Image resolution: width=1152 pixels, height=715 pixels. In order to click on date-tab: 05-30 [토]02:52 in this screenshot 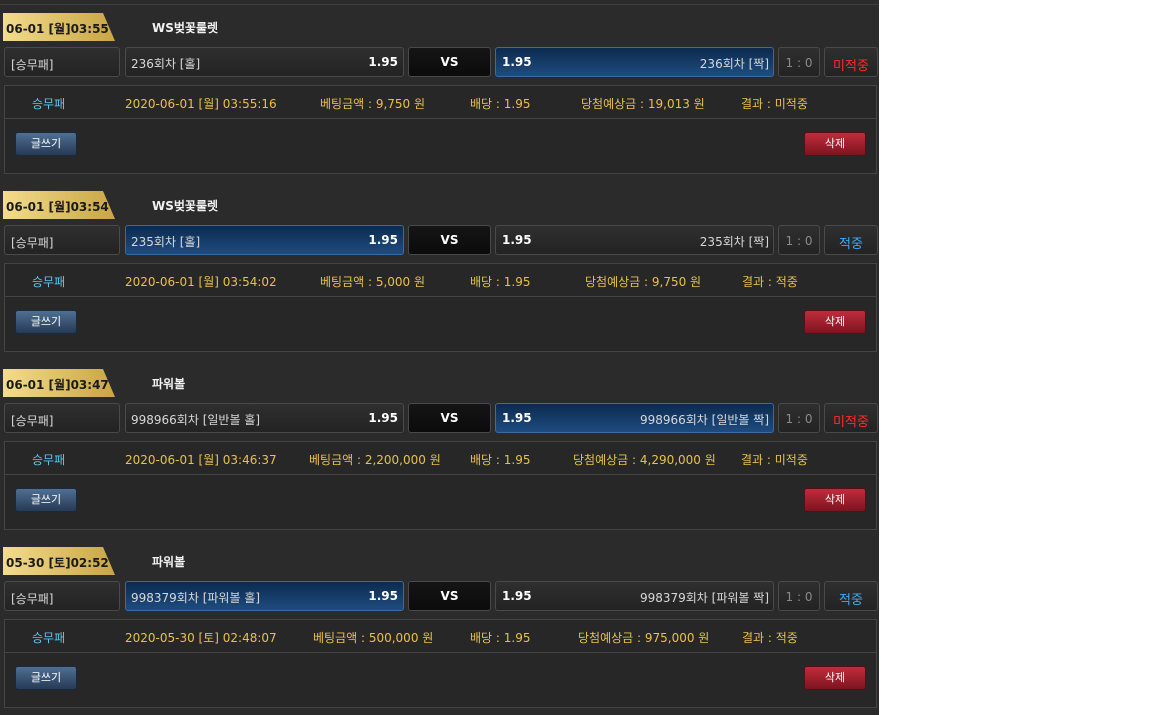, I will do `click(59, 561)`.